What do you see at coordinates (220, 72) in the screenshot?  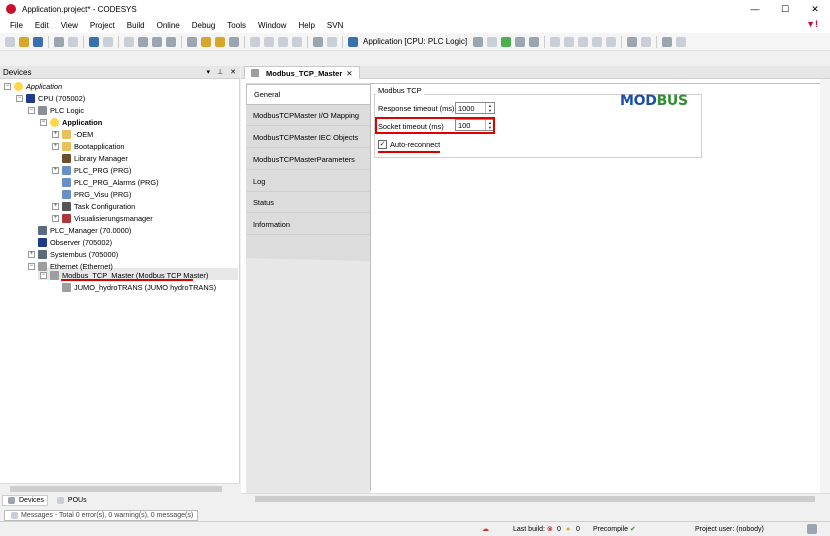 I see `pin-icon: ⊥` at bounding box center [220, 72].